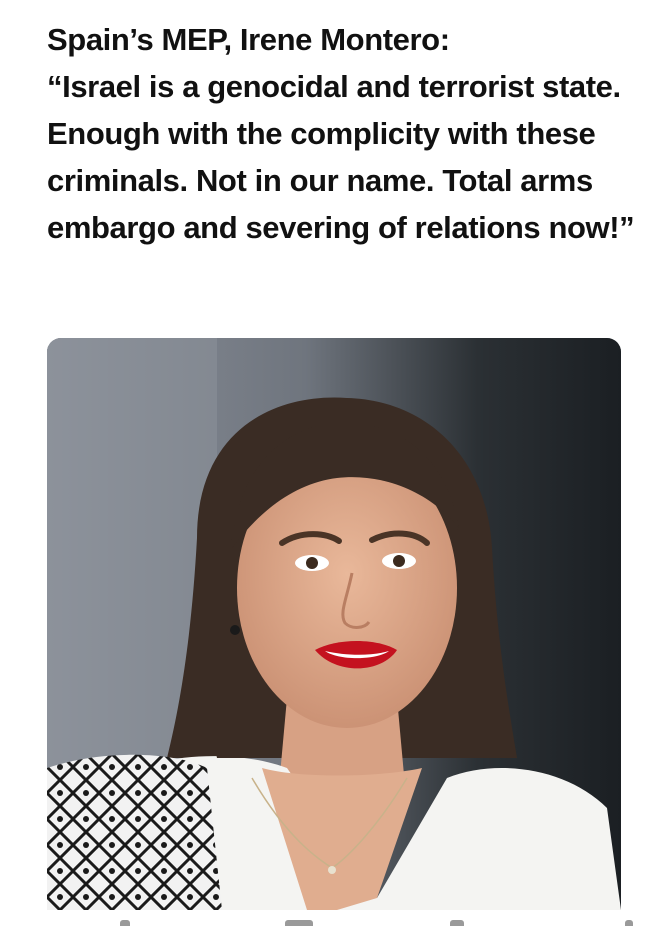 Image resolution: width=660 pixels, height=926 pixels. I want to click on action-bar, so click(330, 918).